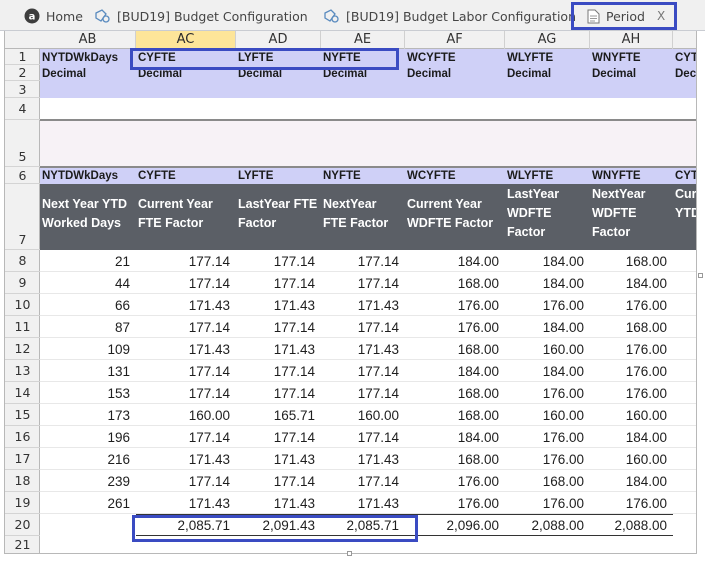  Describe the element at coordinates (278, 40) in the screenshot. I see `column-header-ad: AD` at that location.